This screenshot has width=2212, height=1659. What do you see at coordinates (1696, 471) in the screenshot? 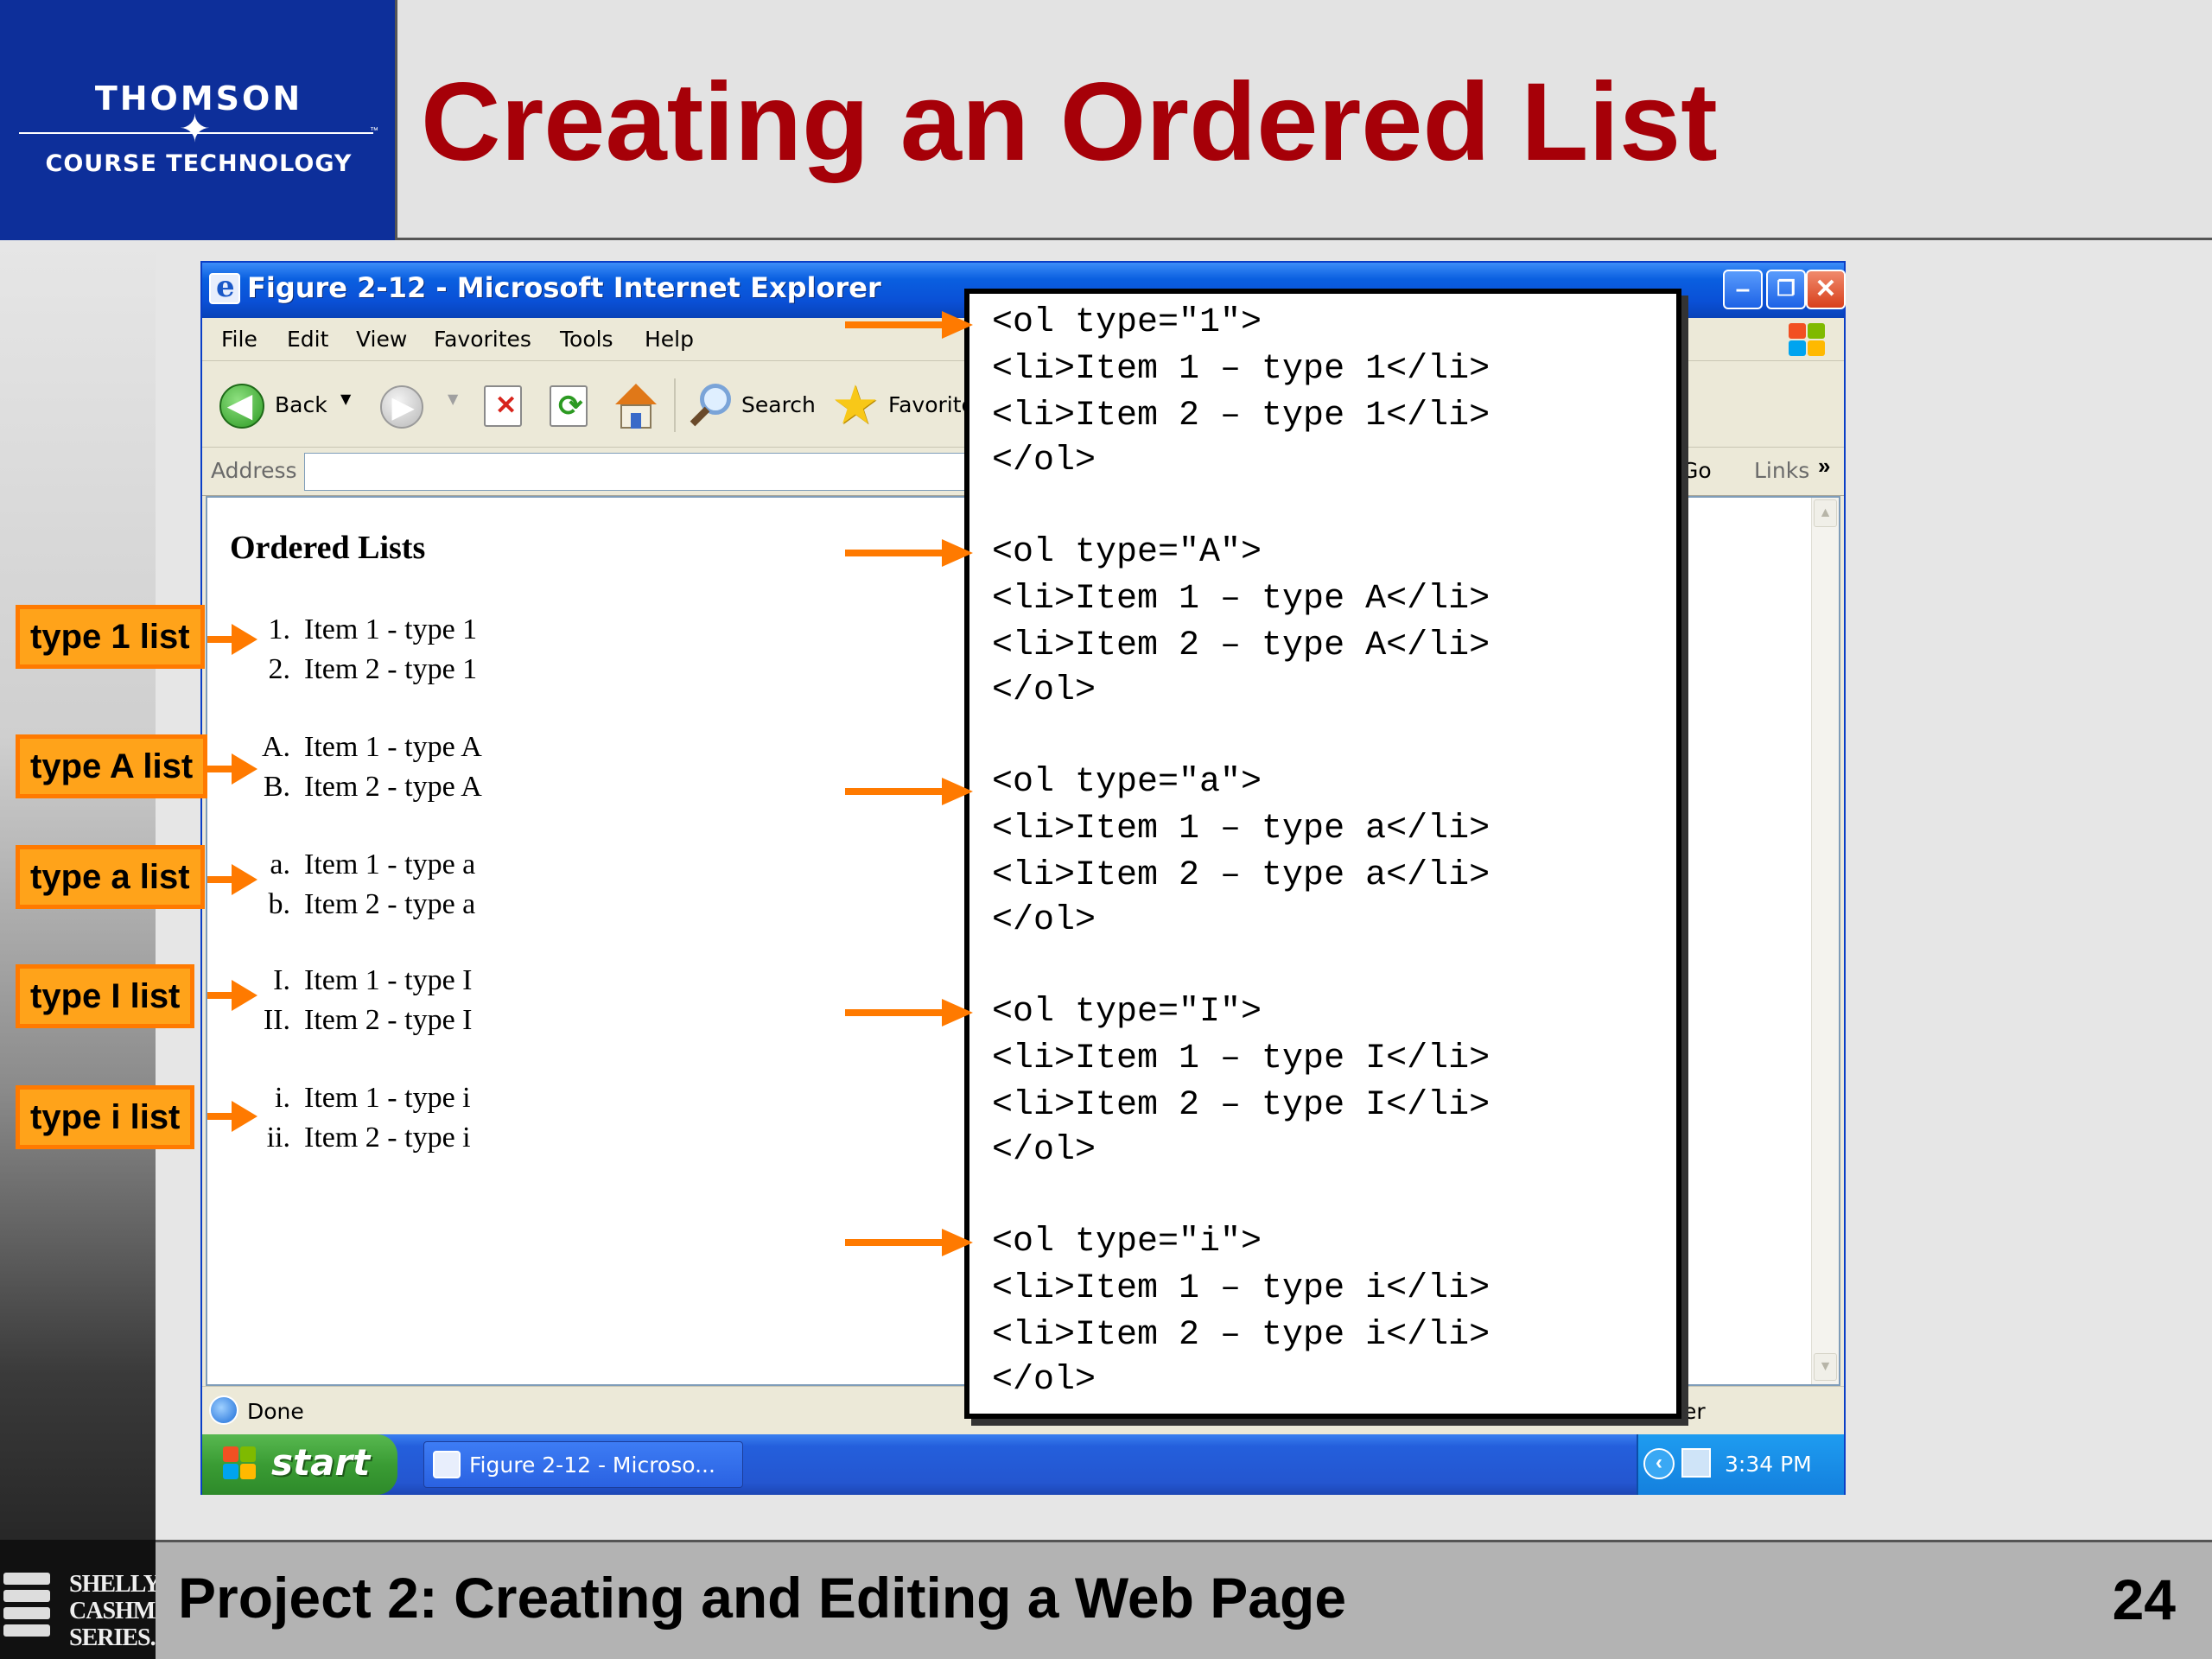
I see `go-button: Go` at bounding box center [1696, 471].